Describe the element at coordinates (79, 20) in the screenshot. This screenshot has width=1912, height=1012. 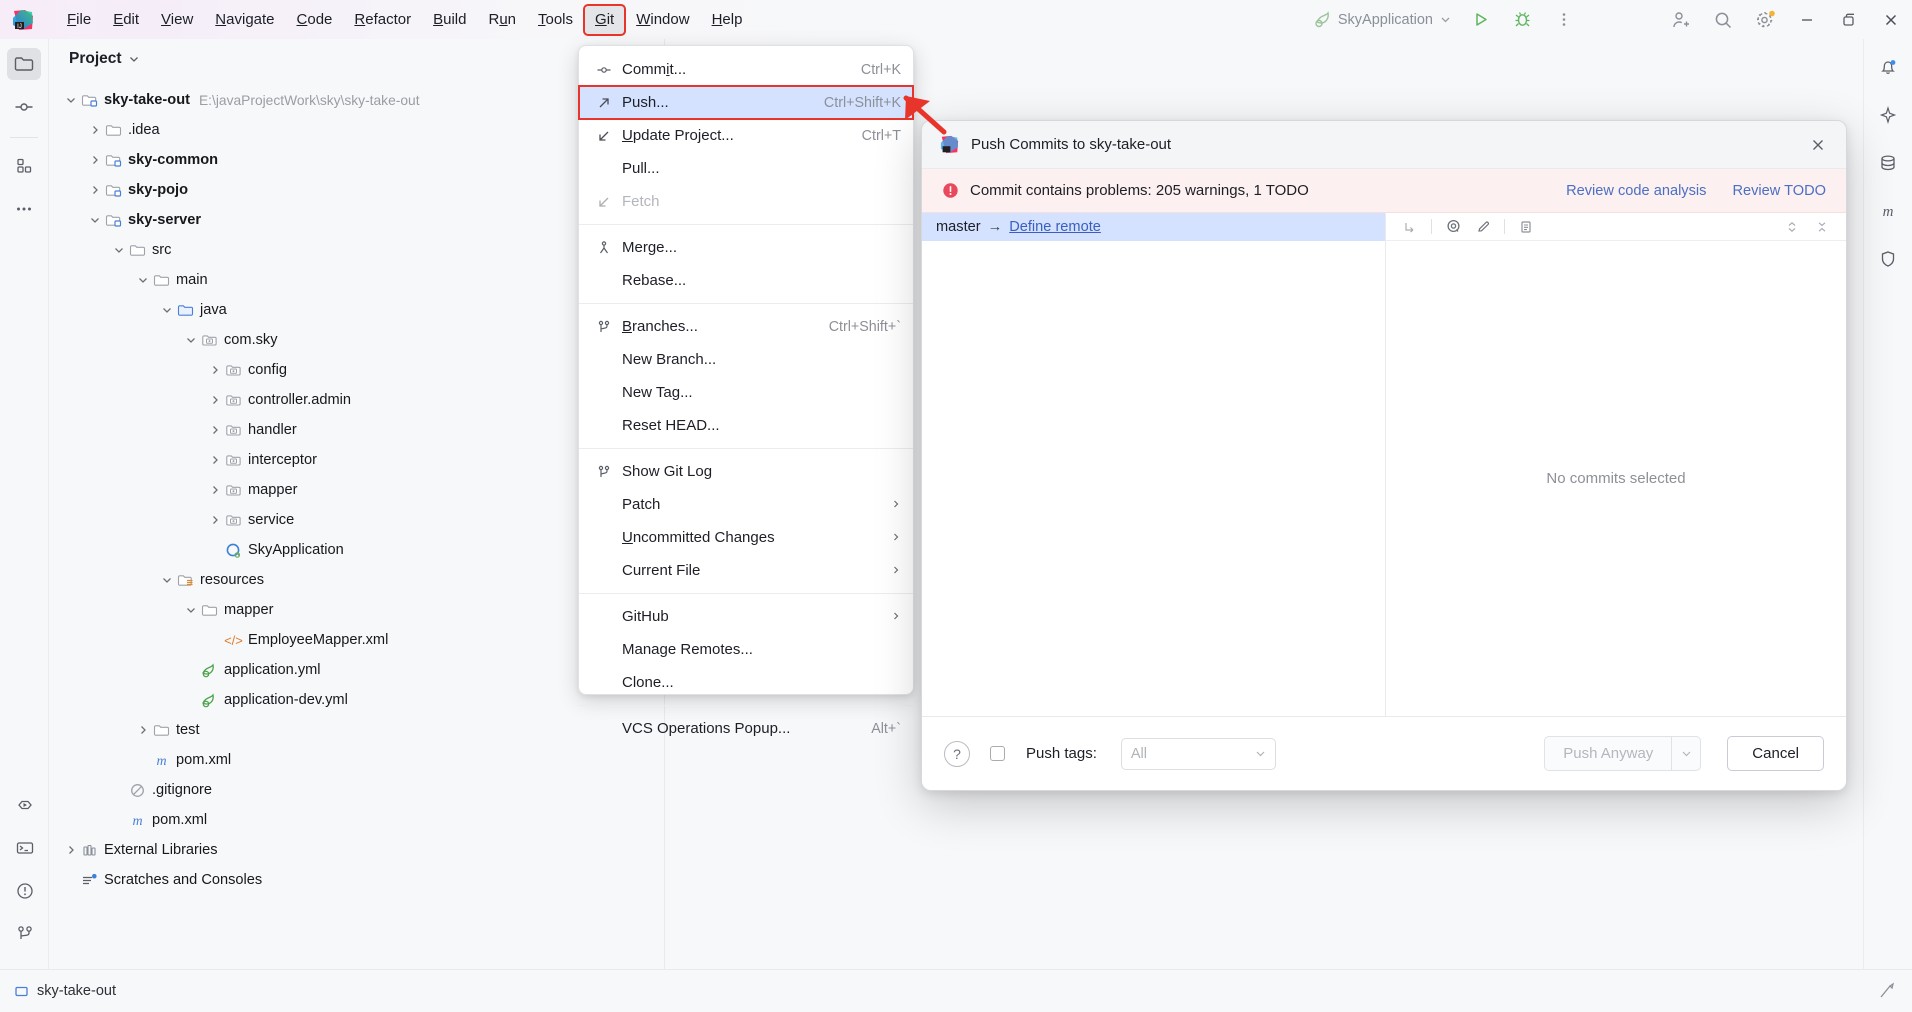
I see `menu-file: File` at that location.